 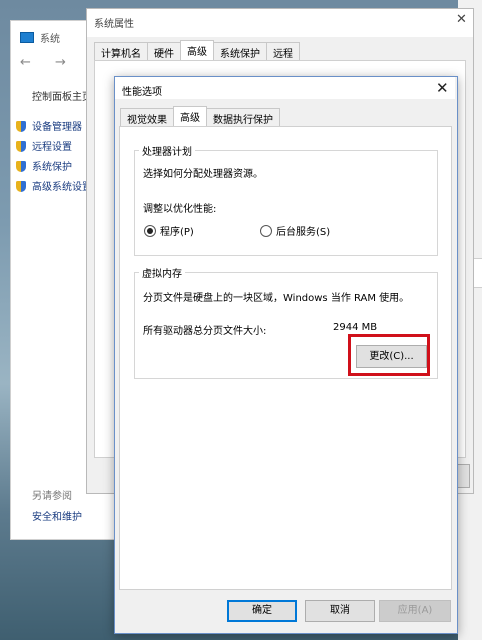 I want to click on tab-dep: 数据执行保护, so click(x=243, y=118).